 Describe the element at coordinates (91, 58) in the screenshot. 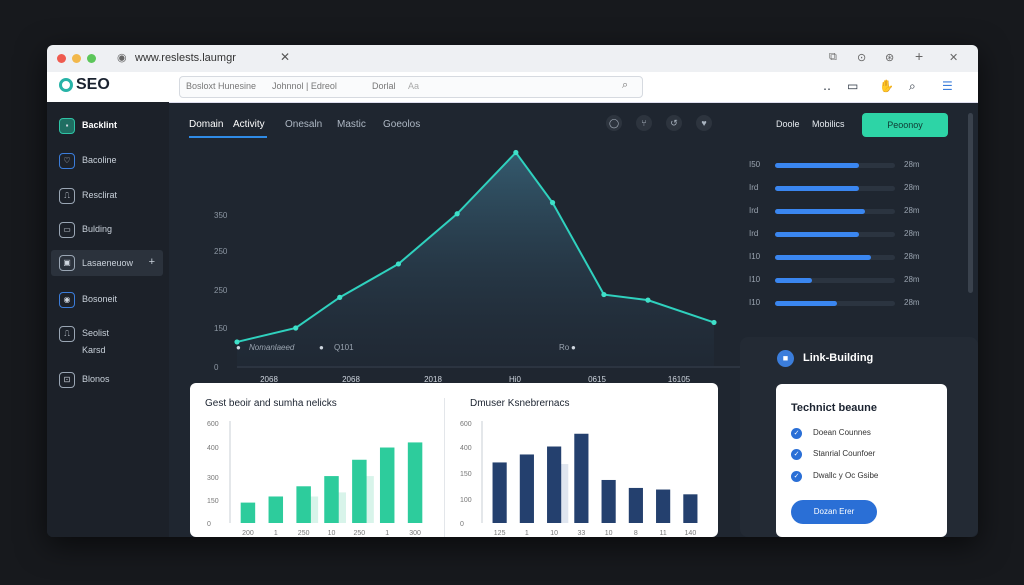

I see `maximize-dot` at that location.